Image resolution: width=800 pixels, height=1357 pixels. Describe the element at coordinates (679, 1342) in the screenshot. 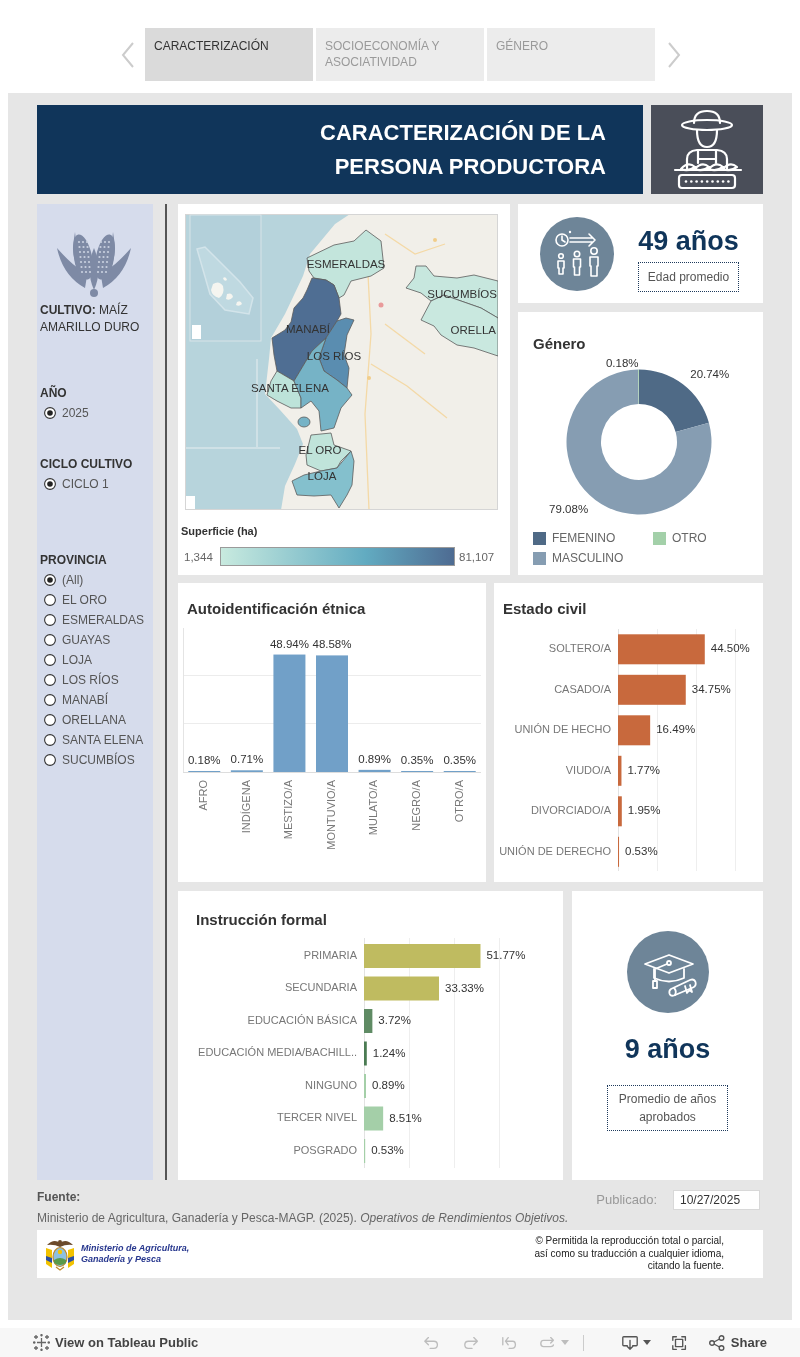

I see `fullscreen-icon` at that location.